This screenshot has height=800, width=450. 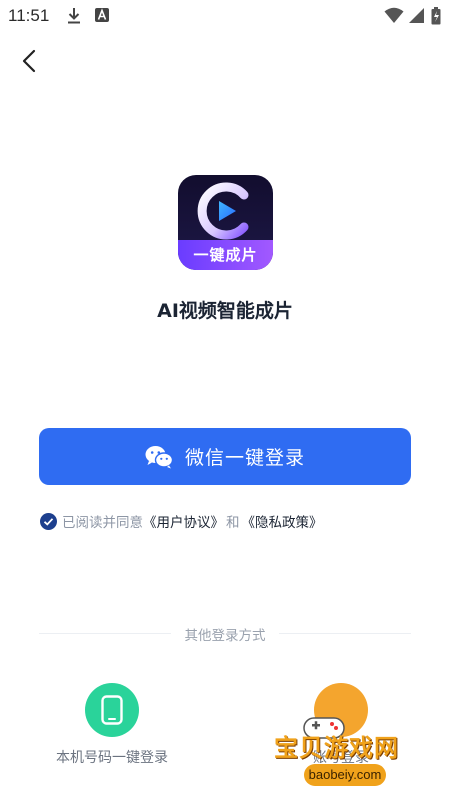 What do you see at coordinates (225, 255) in the screenshot?
I see `logo-text: 一键成片` at bounding box center [225, 255].